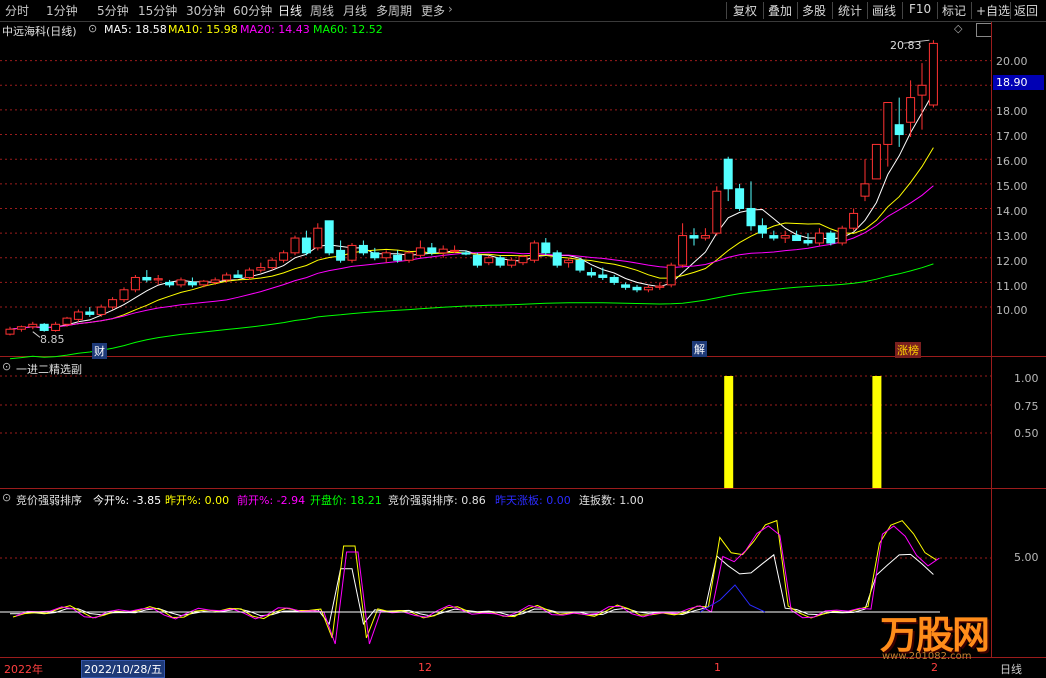  Describe the element at coordinates (437, 500) in the screenshot. I see `auction-strength: 竞价强弱排序: 0.86` at that location.